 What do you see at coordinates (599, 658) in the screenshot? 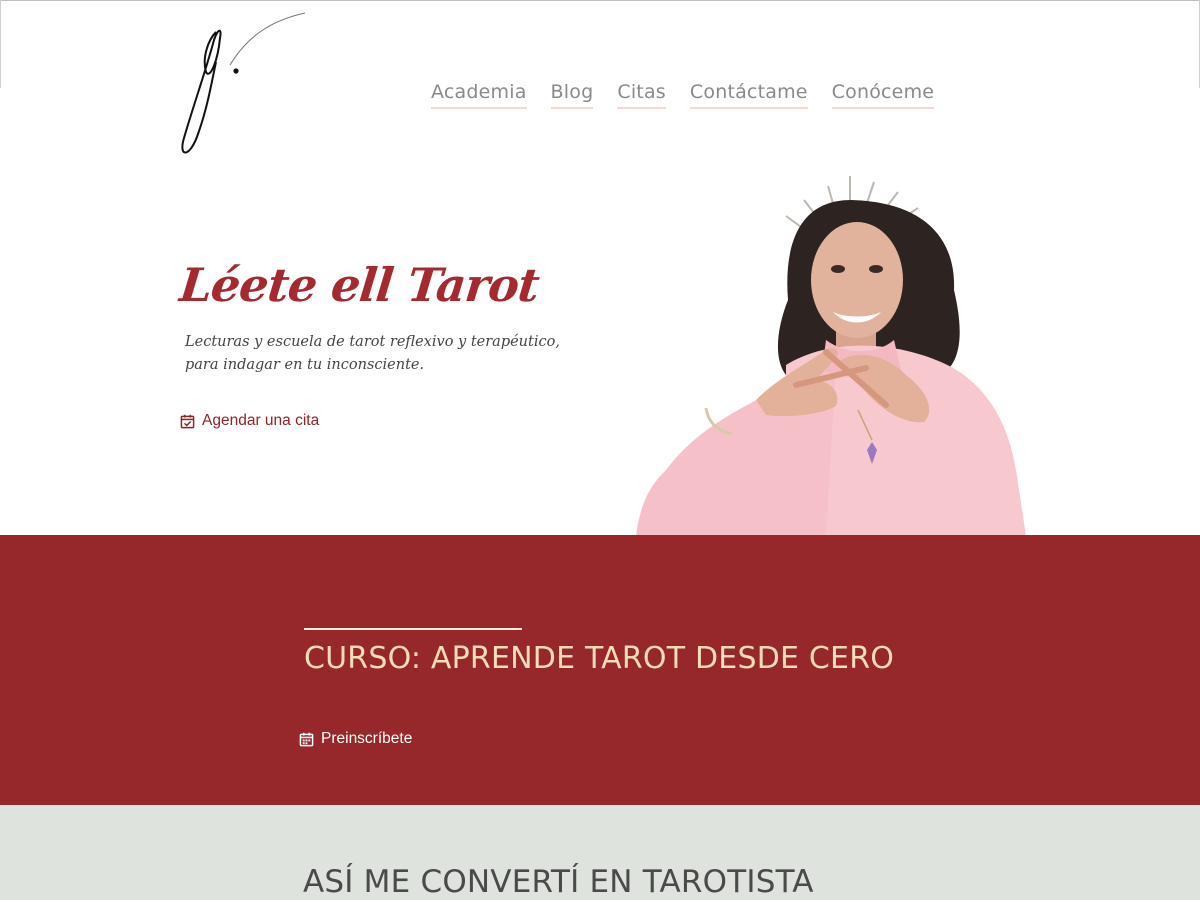
I see `course-title: CURSO: APRENDE TAROT DESDE CERO` at bounding box center [599, 658].